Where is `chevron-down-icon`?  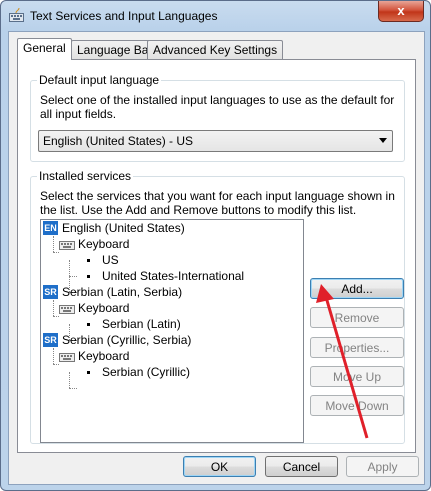 chevron-down-icon is located at coordinates (383, 140).